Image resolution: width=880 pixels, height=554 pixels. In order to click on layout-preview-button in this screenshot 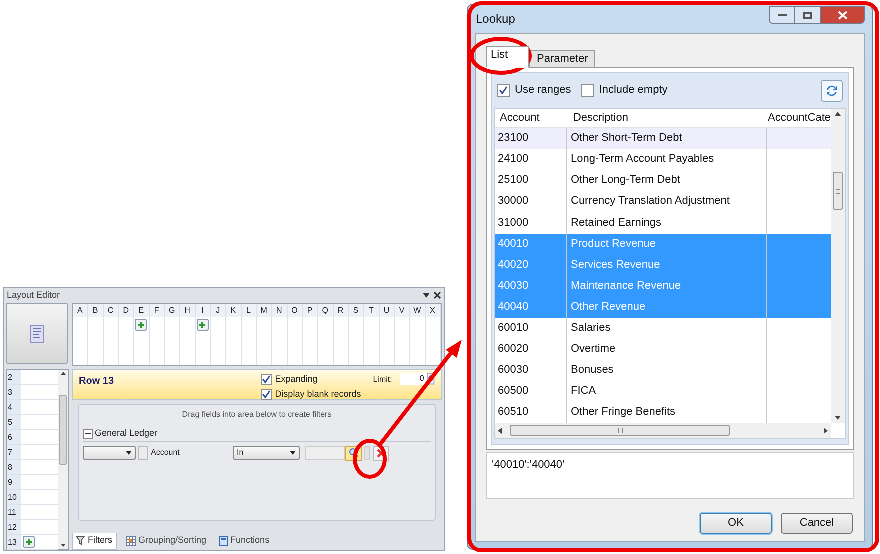, I will do `click(37, 333)`.